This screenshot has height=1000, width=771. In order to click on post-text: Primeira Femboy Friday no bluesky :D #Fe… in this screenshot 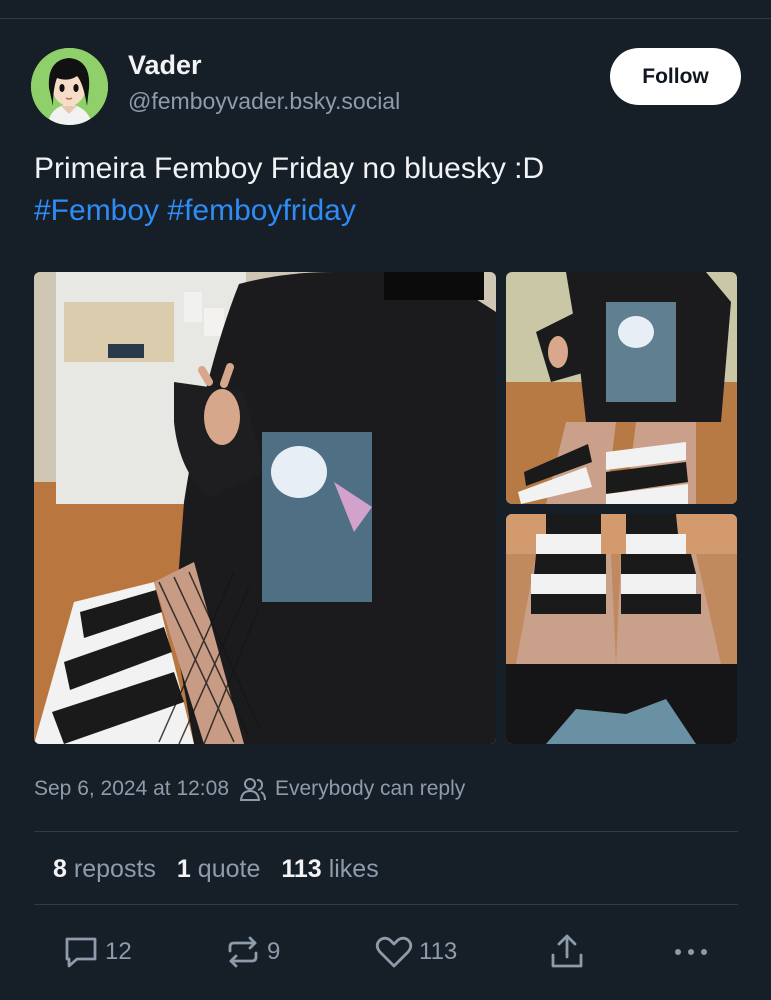, I will do `click(289, 190)`.